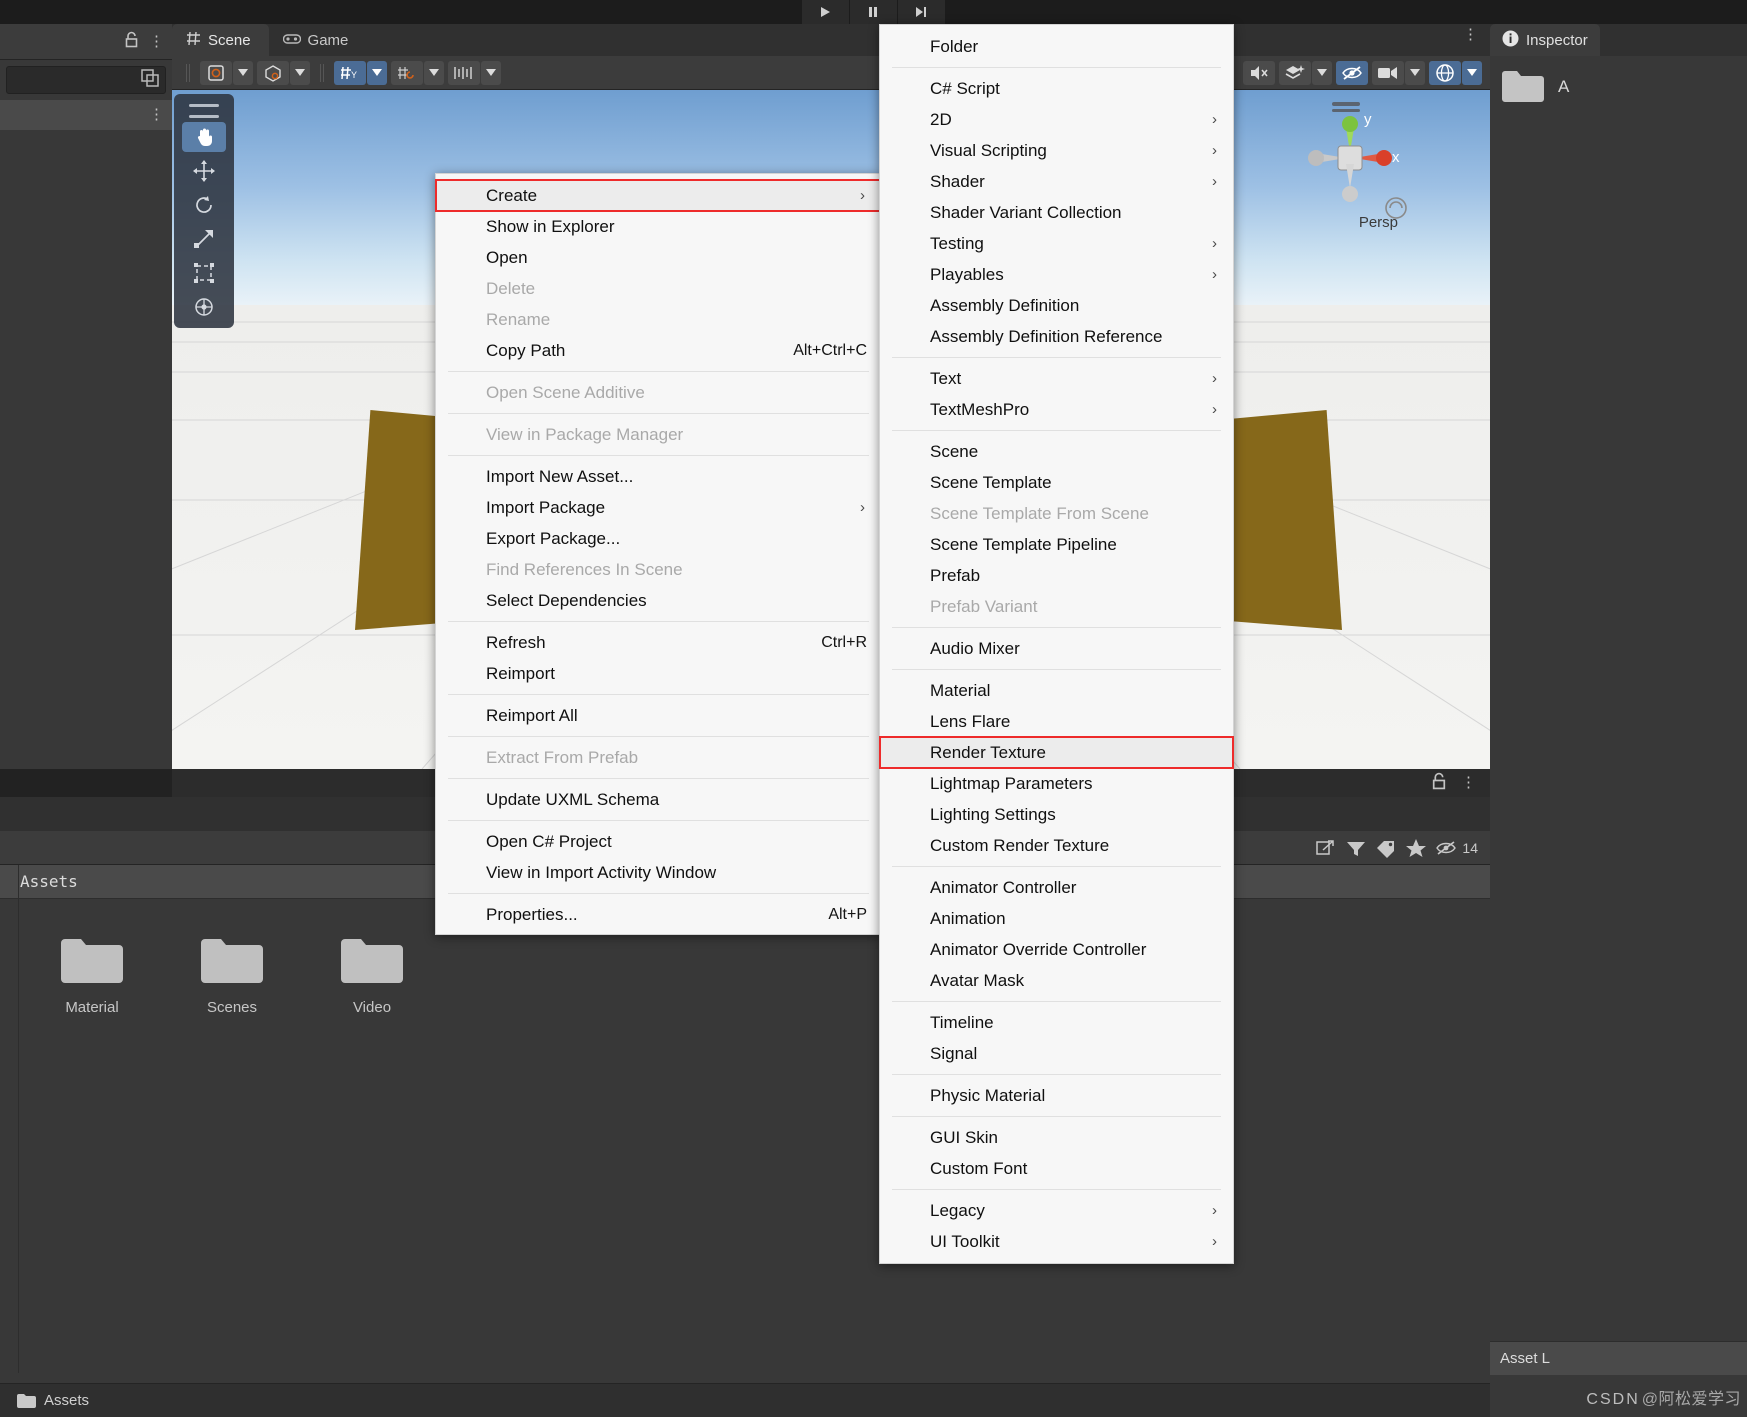 This screenshot has height=1417, width=1747. I want to click on create-item-scene: Scene, so click(1056, 451).